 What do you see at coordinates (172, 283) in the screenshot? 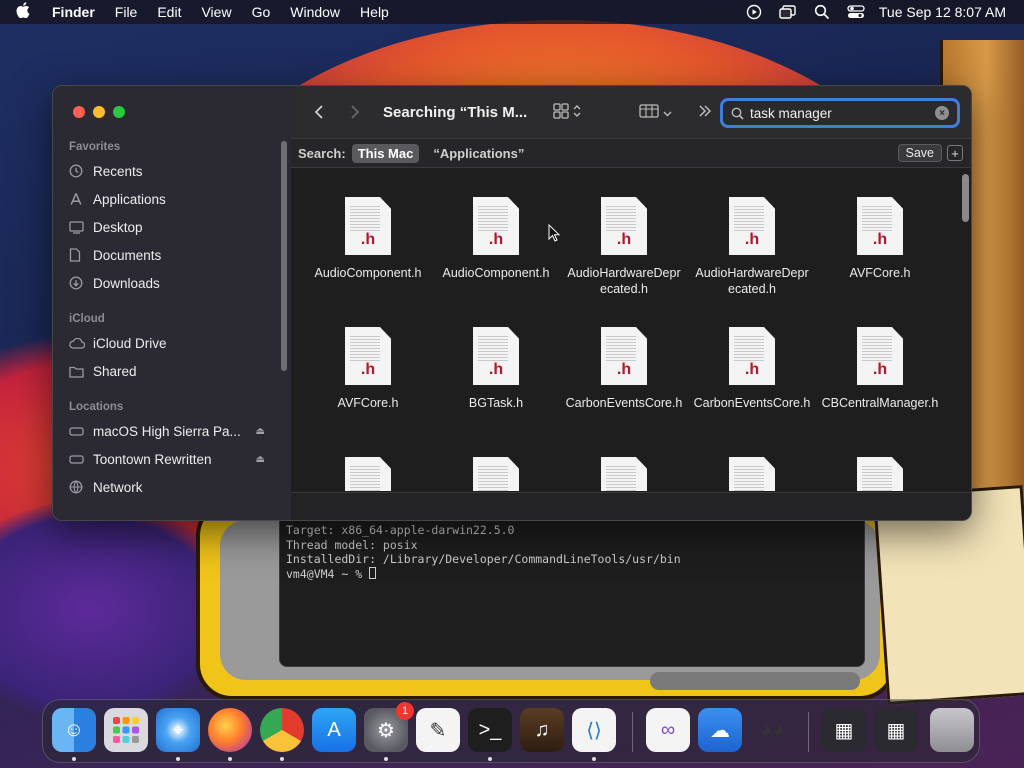
I see `sidebar-item-downloads: Downloads` at bounding box center [172, 283].